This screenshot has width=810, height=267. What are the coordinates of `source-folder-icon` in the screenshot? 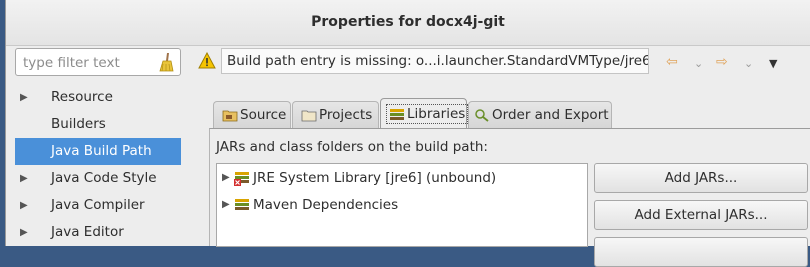 It's located at (230, 116).